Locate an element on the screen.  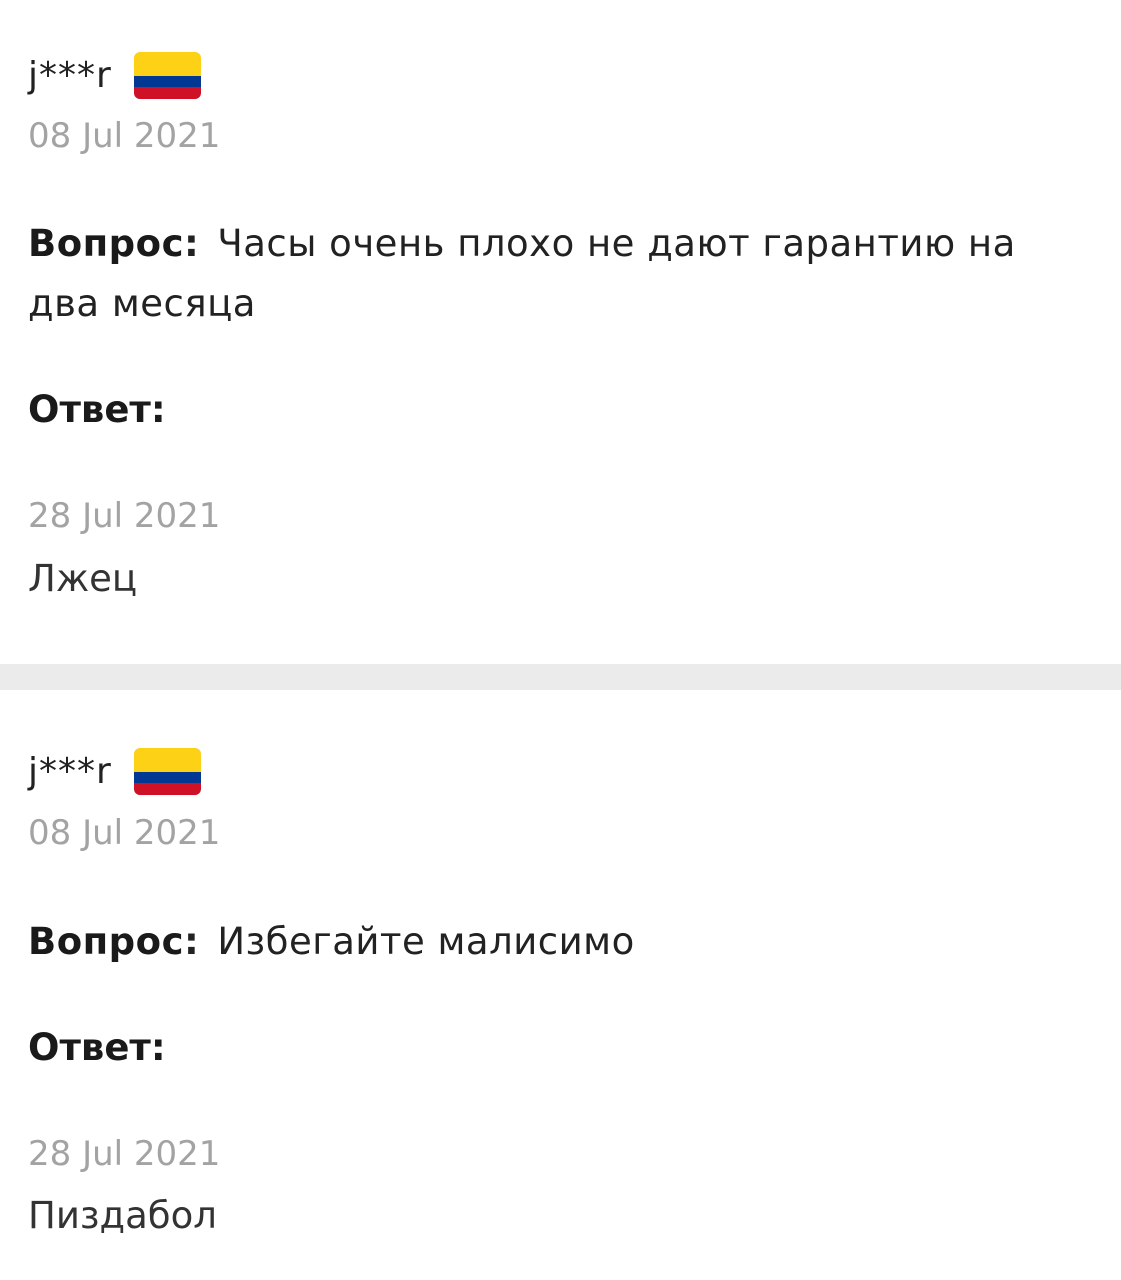
answer-text: Лжец is located at coordinates (83, 578).